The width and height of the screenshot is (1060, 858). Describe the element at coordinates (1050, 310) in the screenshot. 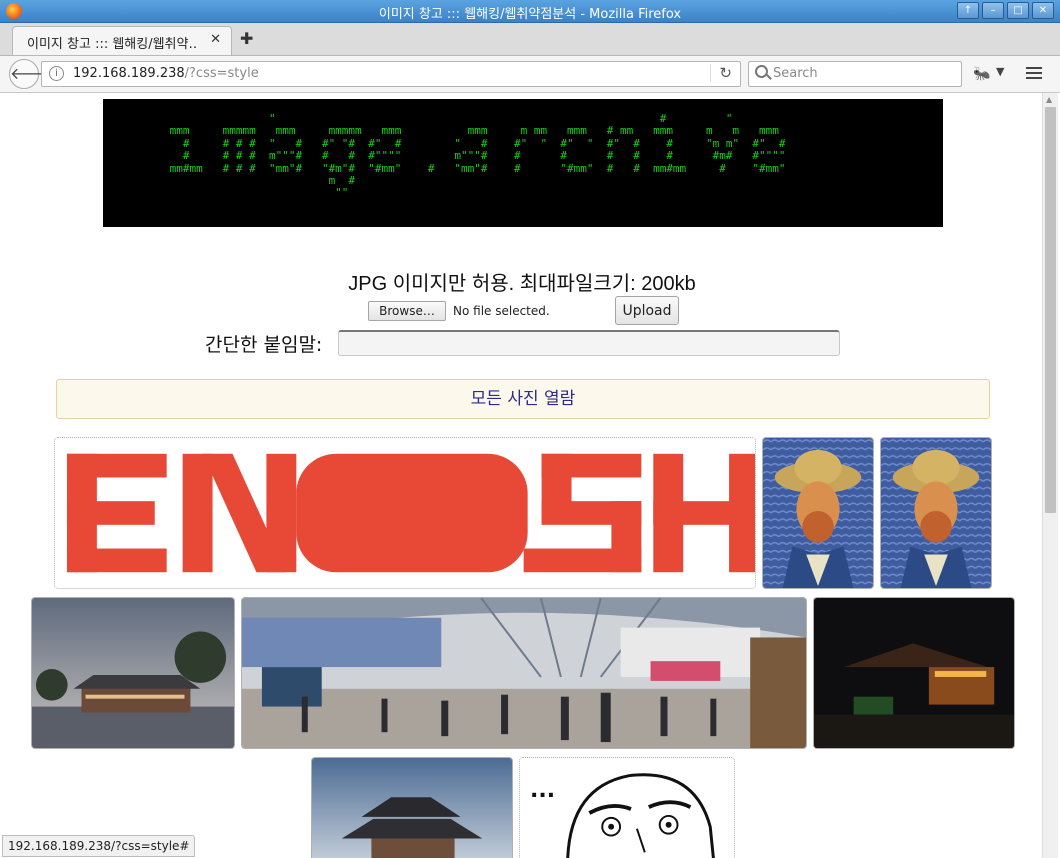

I see `scrollbar-thumb` at that location.